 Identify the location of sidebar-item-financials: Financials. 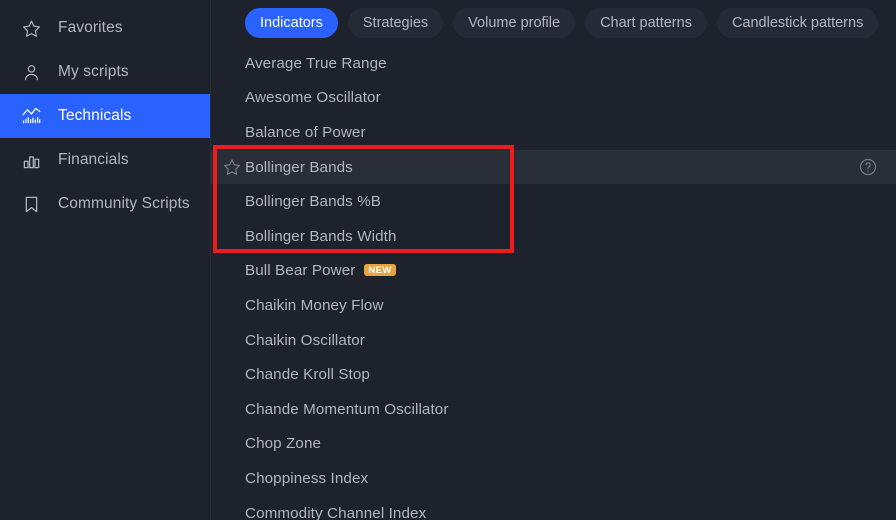
(105, 160).